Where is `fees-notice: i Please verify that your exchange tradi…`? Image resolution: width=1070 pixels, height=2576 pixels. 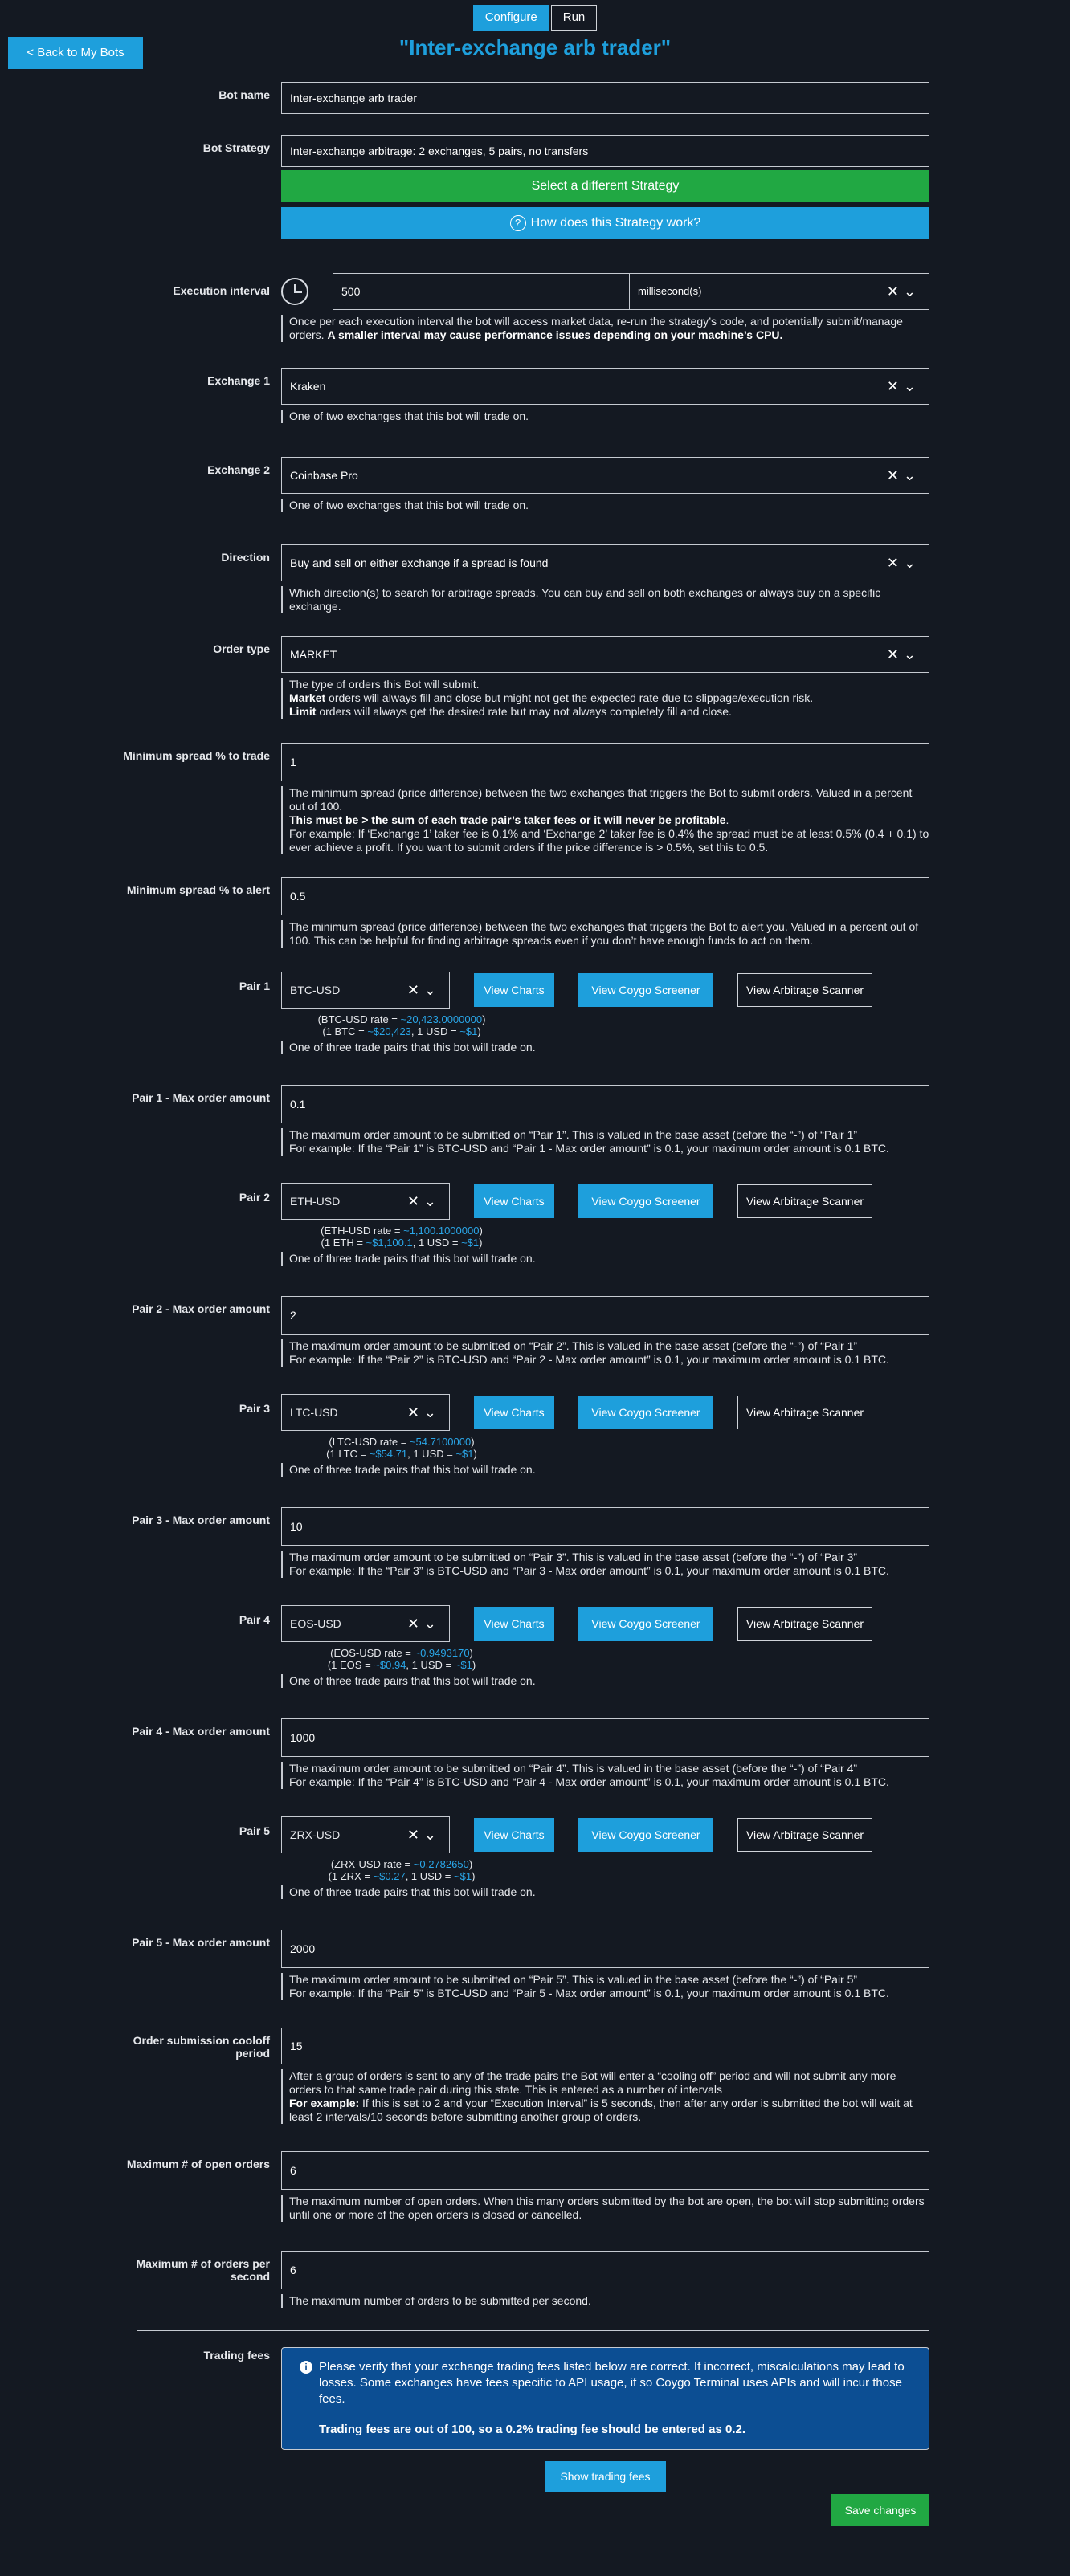
fees-notice: i Please verify that your exchange tradi… is located at coordinates (605, 2398).